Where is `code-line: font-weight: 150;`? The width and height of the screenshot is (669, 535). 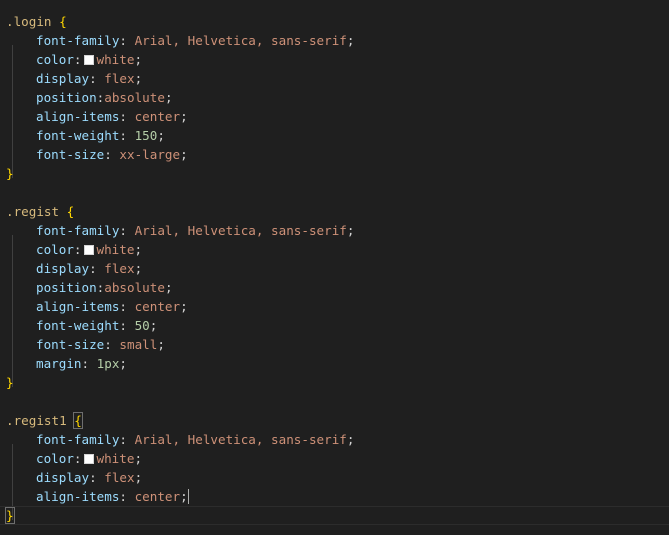 code-line: font-weight: 150; is located at coordinates (334, 142).